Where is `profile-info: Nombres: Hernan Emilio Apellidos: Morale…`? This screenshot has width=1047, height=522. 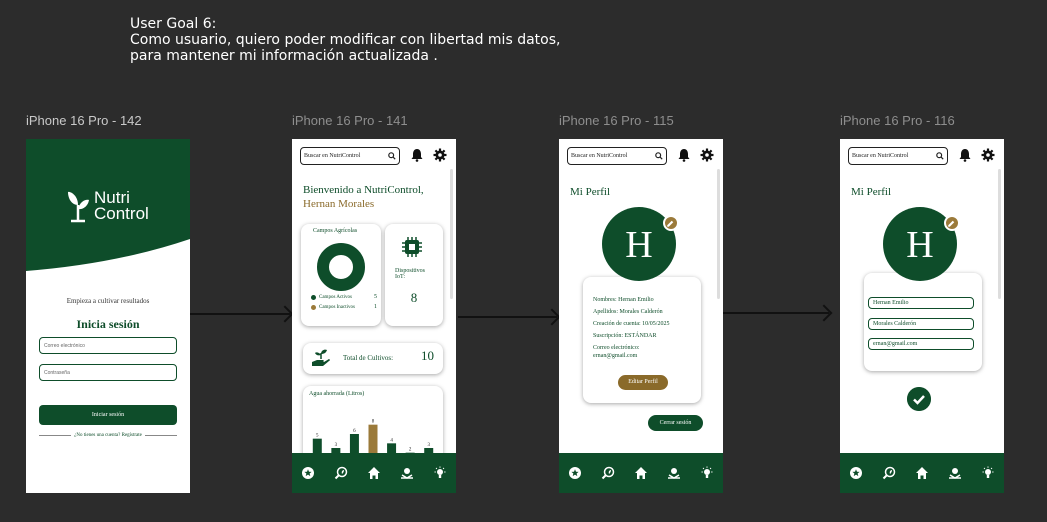 profile-info: Nombres: Hernan Emilio Apellidos: Morale… is located at coordinates (645, 327).